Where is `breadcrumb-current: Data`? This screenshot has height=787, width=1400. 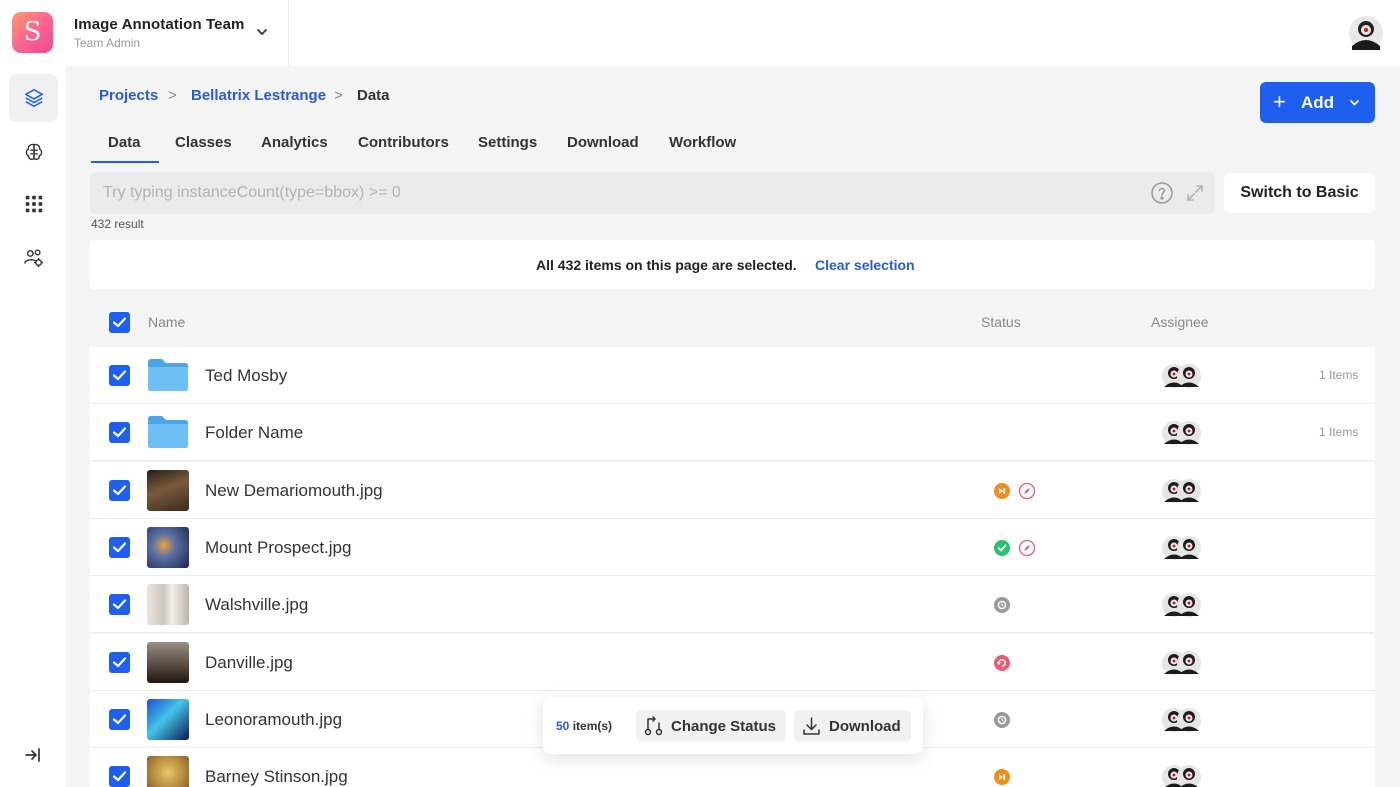
breadcrumb-current: Data is located at coordinates (373, 95).